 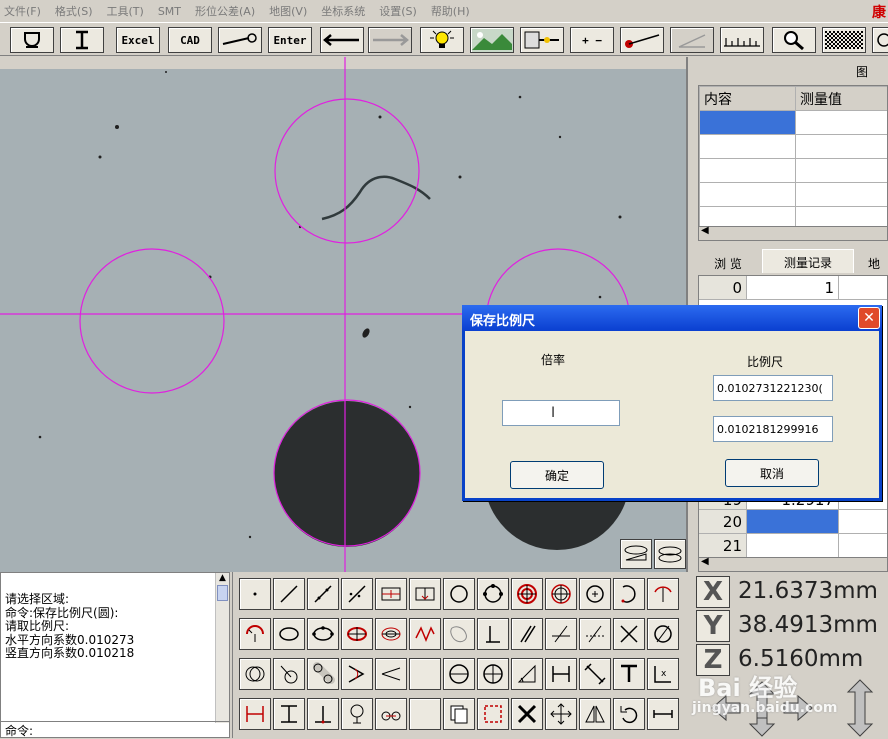 What do you see at coordinates (595, 634) in the screenshot?
I see `tool-dashed-line` at bounding box center [595, 634].